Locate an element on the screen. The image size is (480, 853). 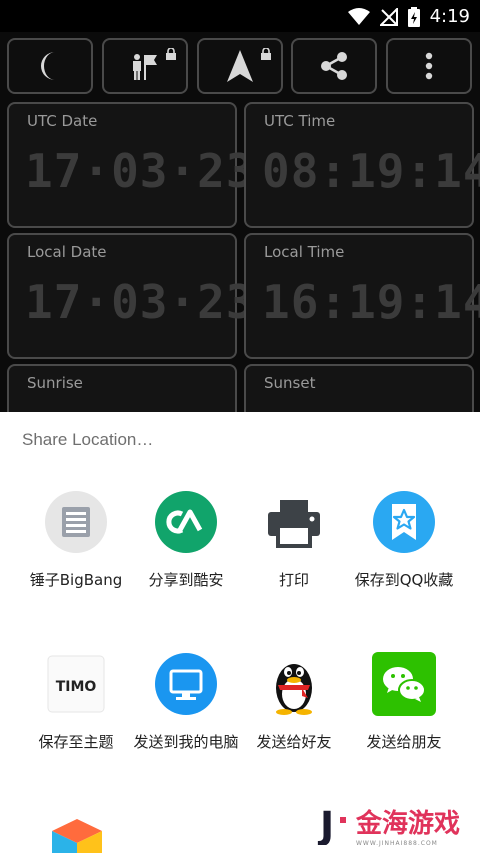
computer-icon is located at coordinates (186, 684).